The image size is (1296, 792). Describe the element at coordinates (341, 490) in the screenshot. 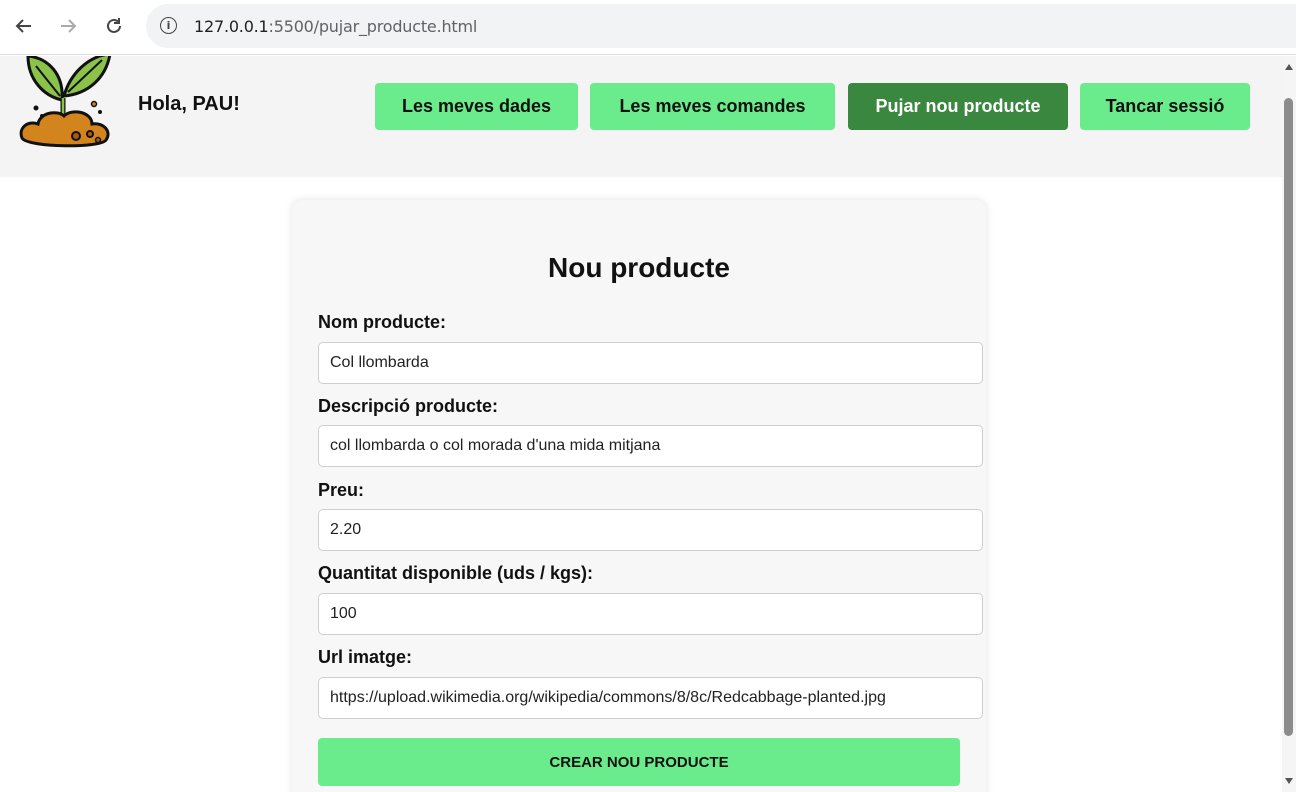

I see `price-label: Preu:` at that location.